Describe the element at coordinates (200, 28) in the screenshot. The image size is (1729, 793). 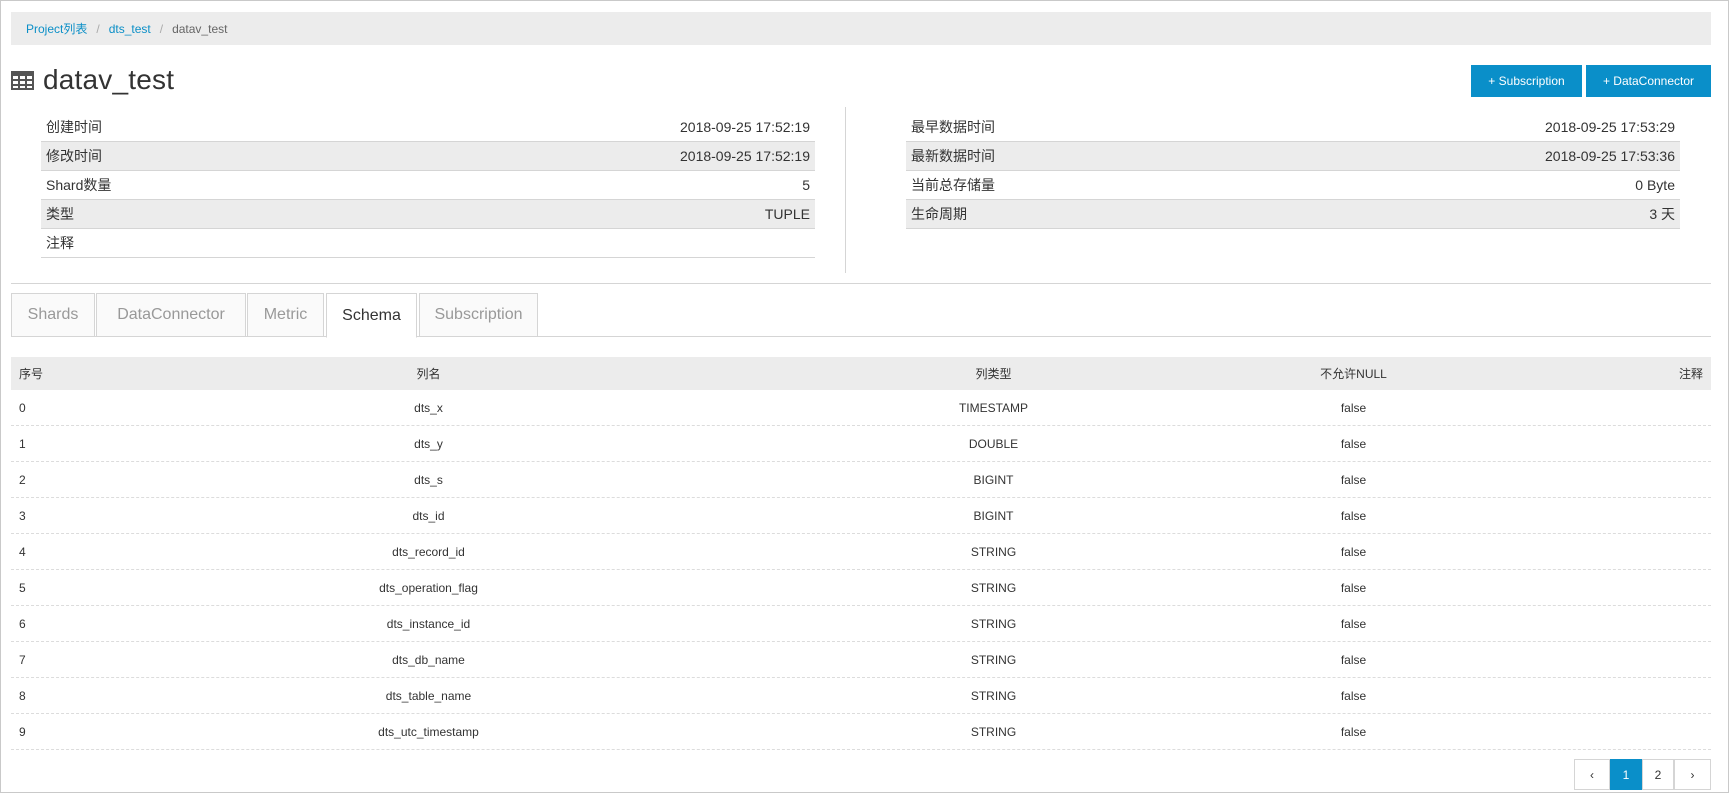
I see `breadcrumb-current: datav_test` at that location.